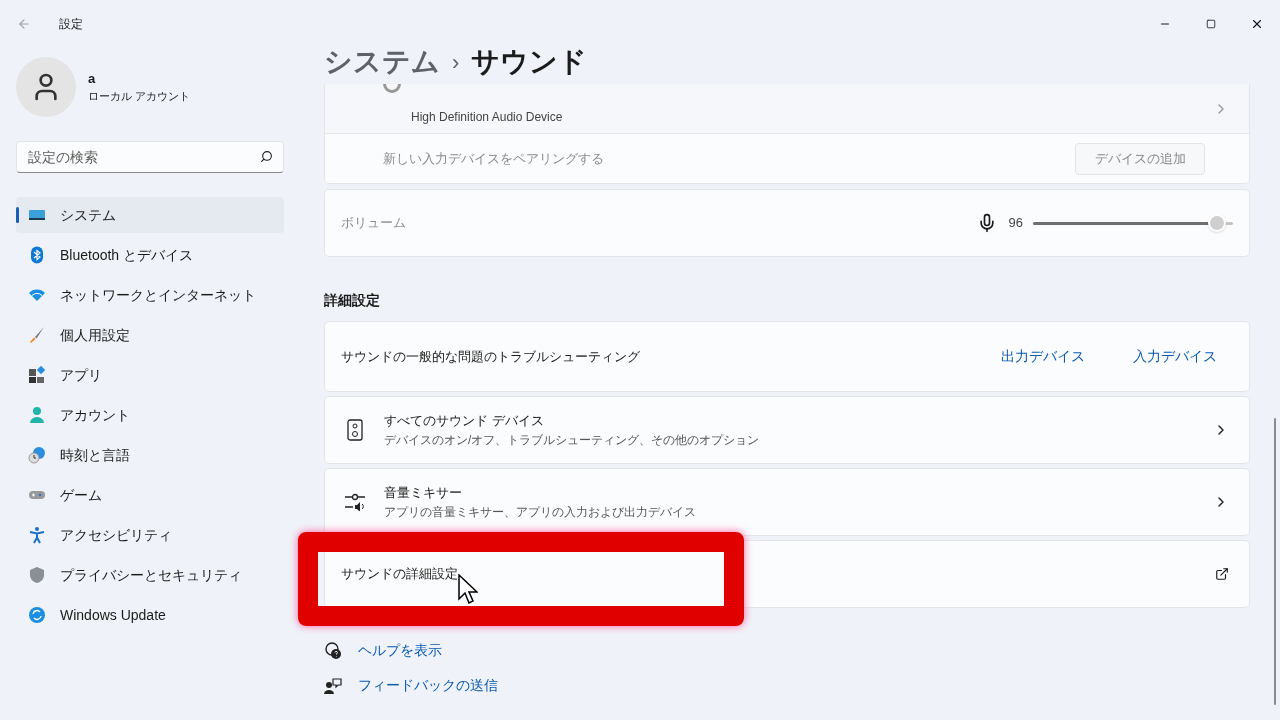 The height and width of the screenshot is (720, 1280). What do you see at coordinates (37, 455) in the screenshot?
I see `clock-globe-icon` at bounding box center [37, 455].